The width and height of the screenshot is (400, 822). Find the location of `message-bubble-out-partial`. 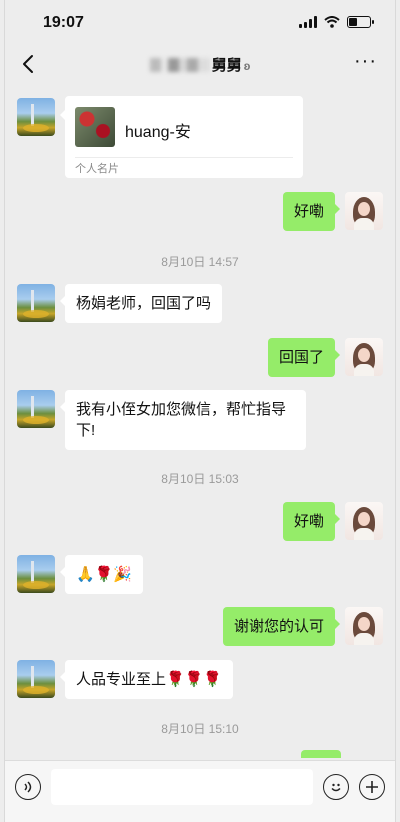

message-bubble-out-partial is located at coordinates (321, 754).